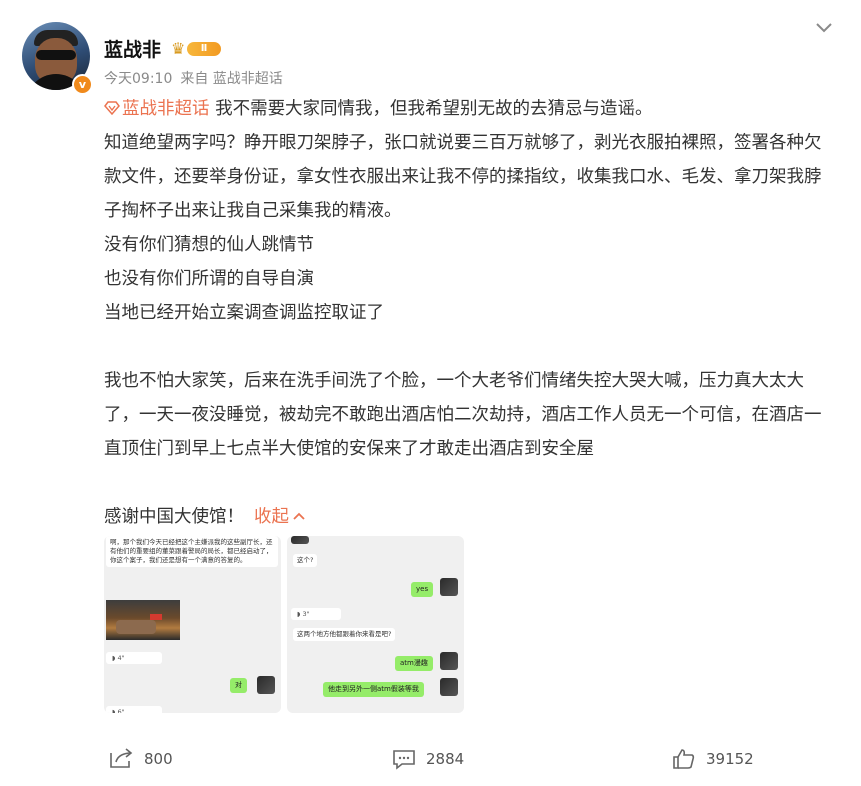 The width and height of the screenshot is (861, 786). I want to click on repost-icon, so click(121, 758).